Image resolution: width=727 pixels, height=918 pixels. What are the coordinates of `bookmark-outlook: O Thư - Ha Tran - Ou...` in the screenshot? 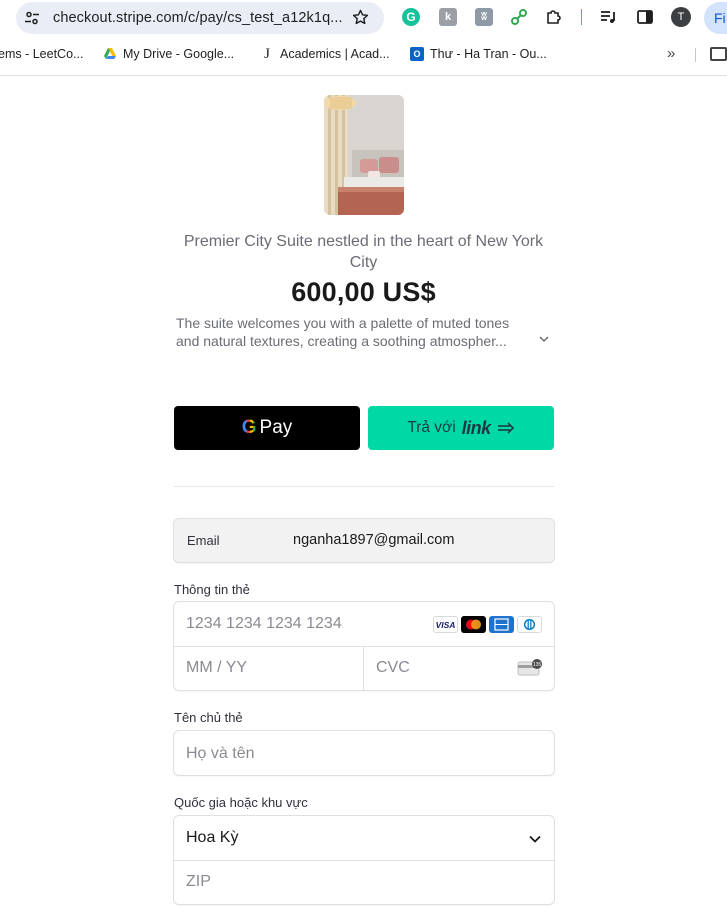 It's located at (478, 54).